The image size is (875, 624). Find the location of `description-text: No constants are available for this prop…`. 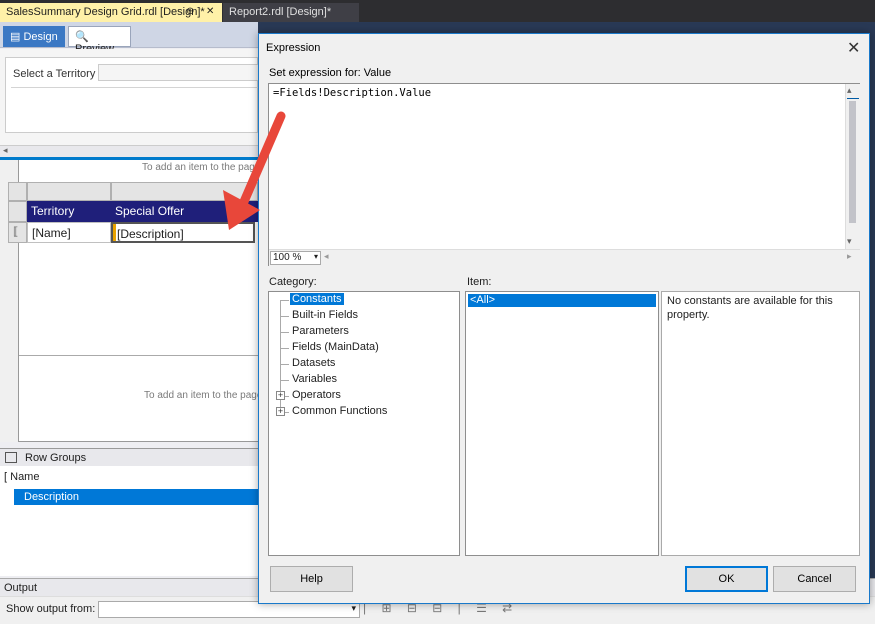

description-text: No constants are available for this prop… is located at coordinates (750, 308).